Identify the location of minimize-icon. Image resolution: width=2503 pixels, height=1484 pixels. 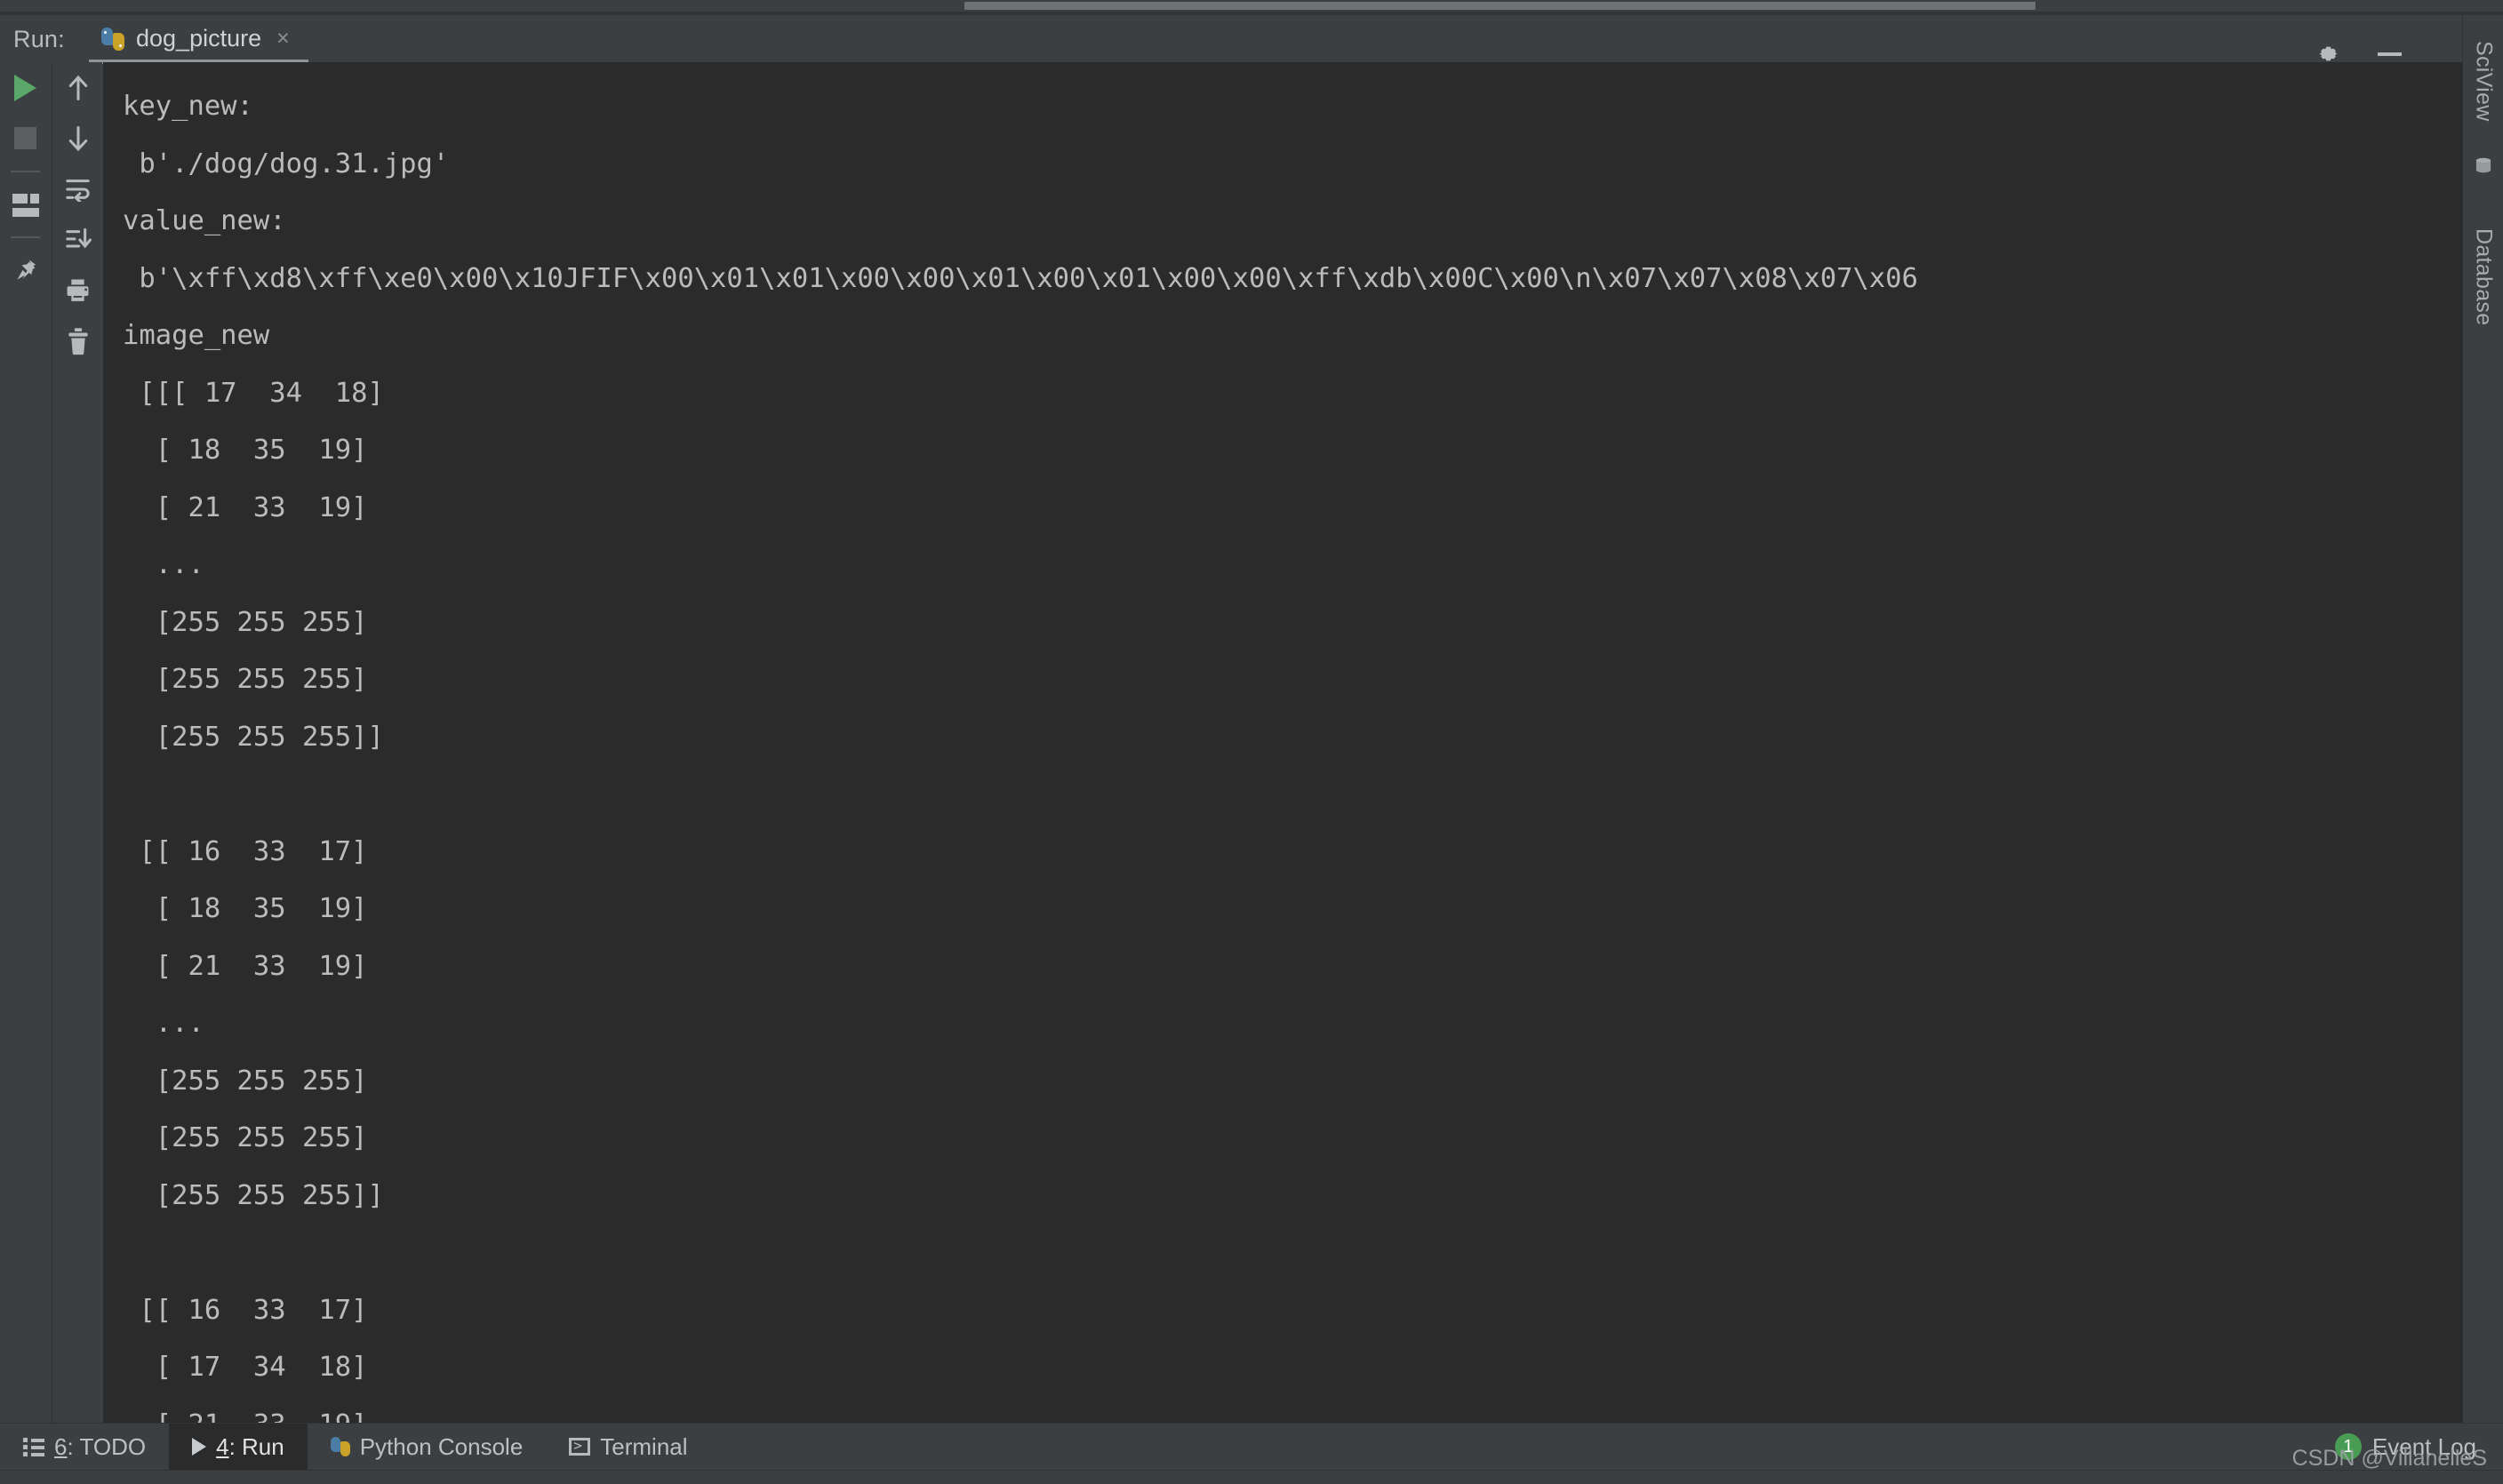
(2390, 54).